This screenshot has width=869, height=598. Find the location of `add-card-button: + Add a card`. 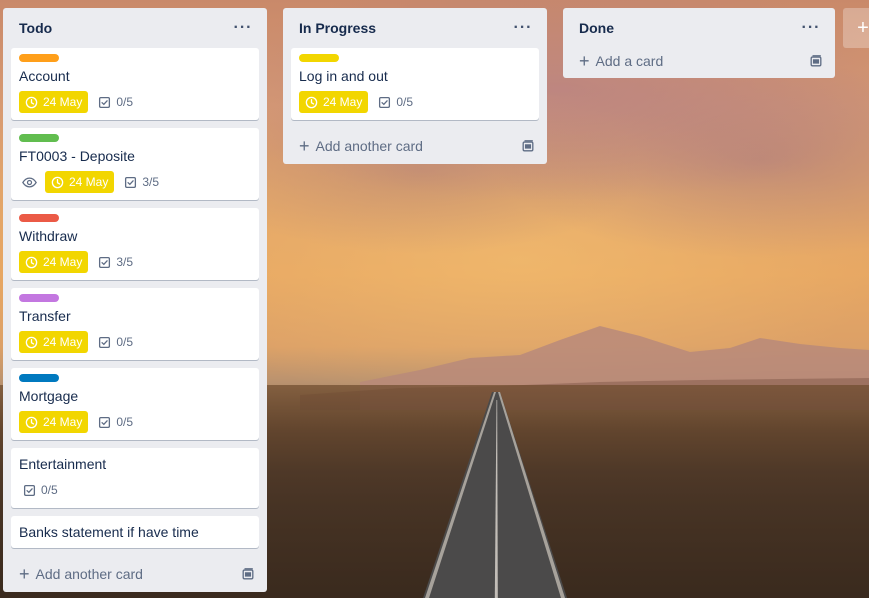

add-card-button: + Add a card is located at coordinates (699, 61).